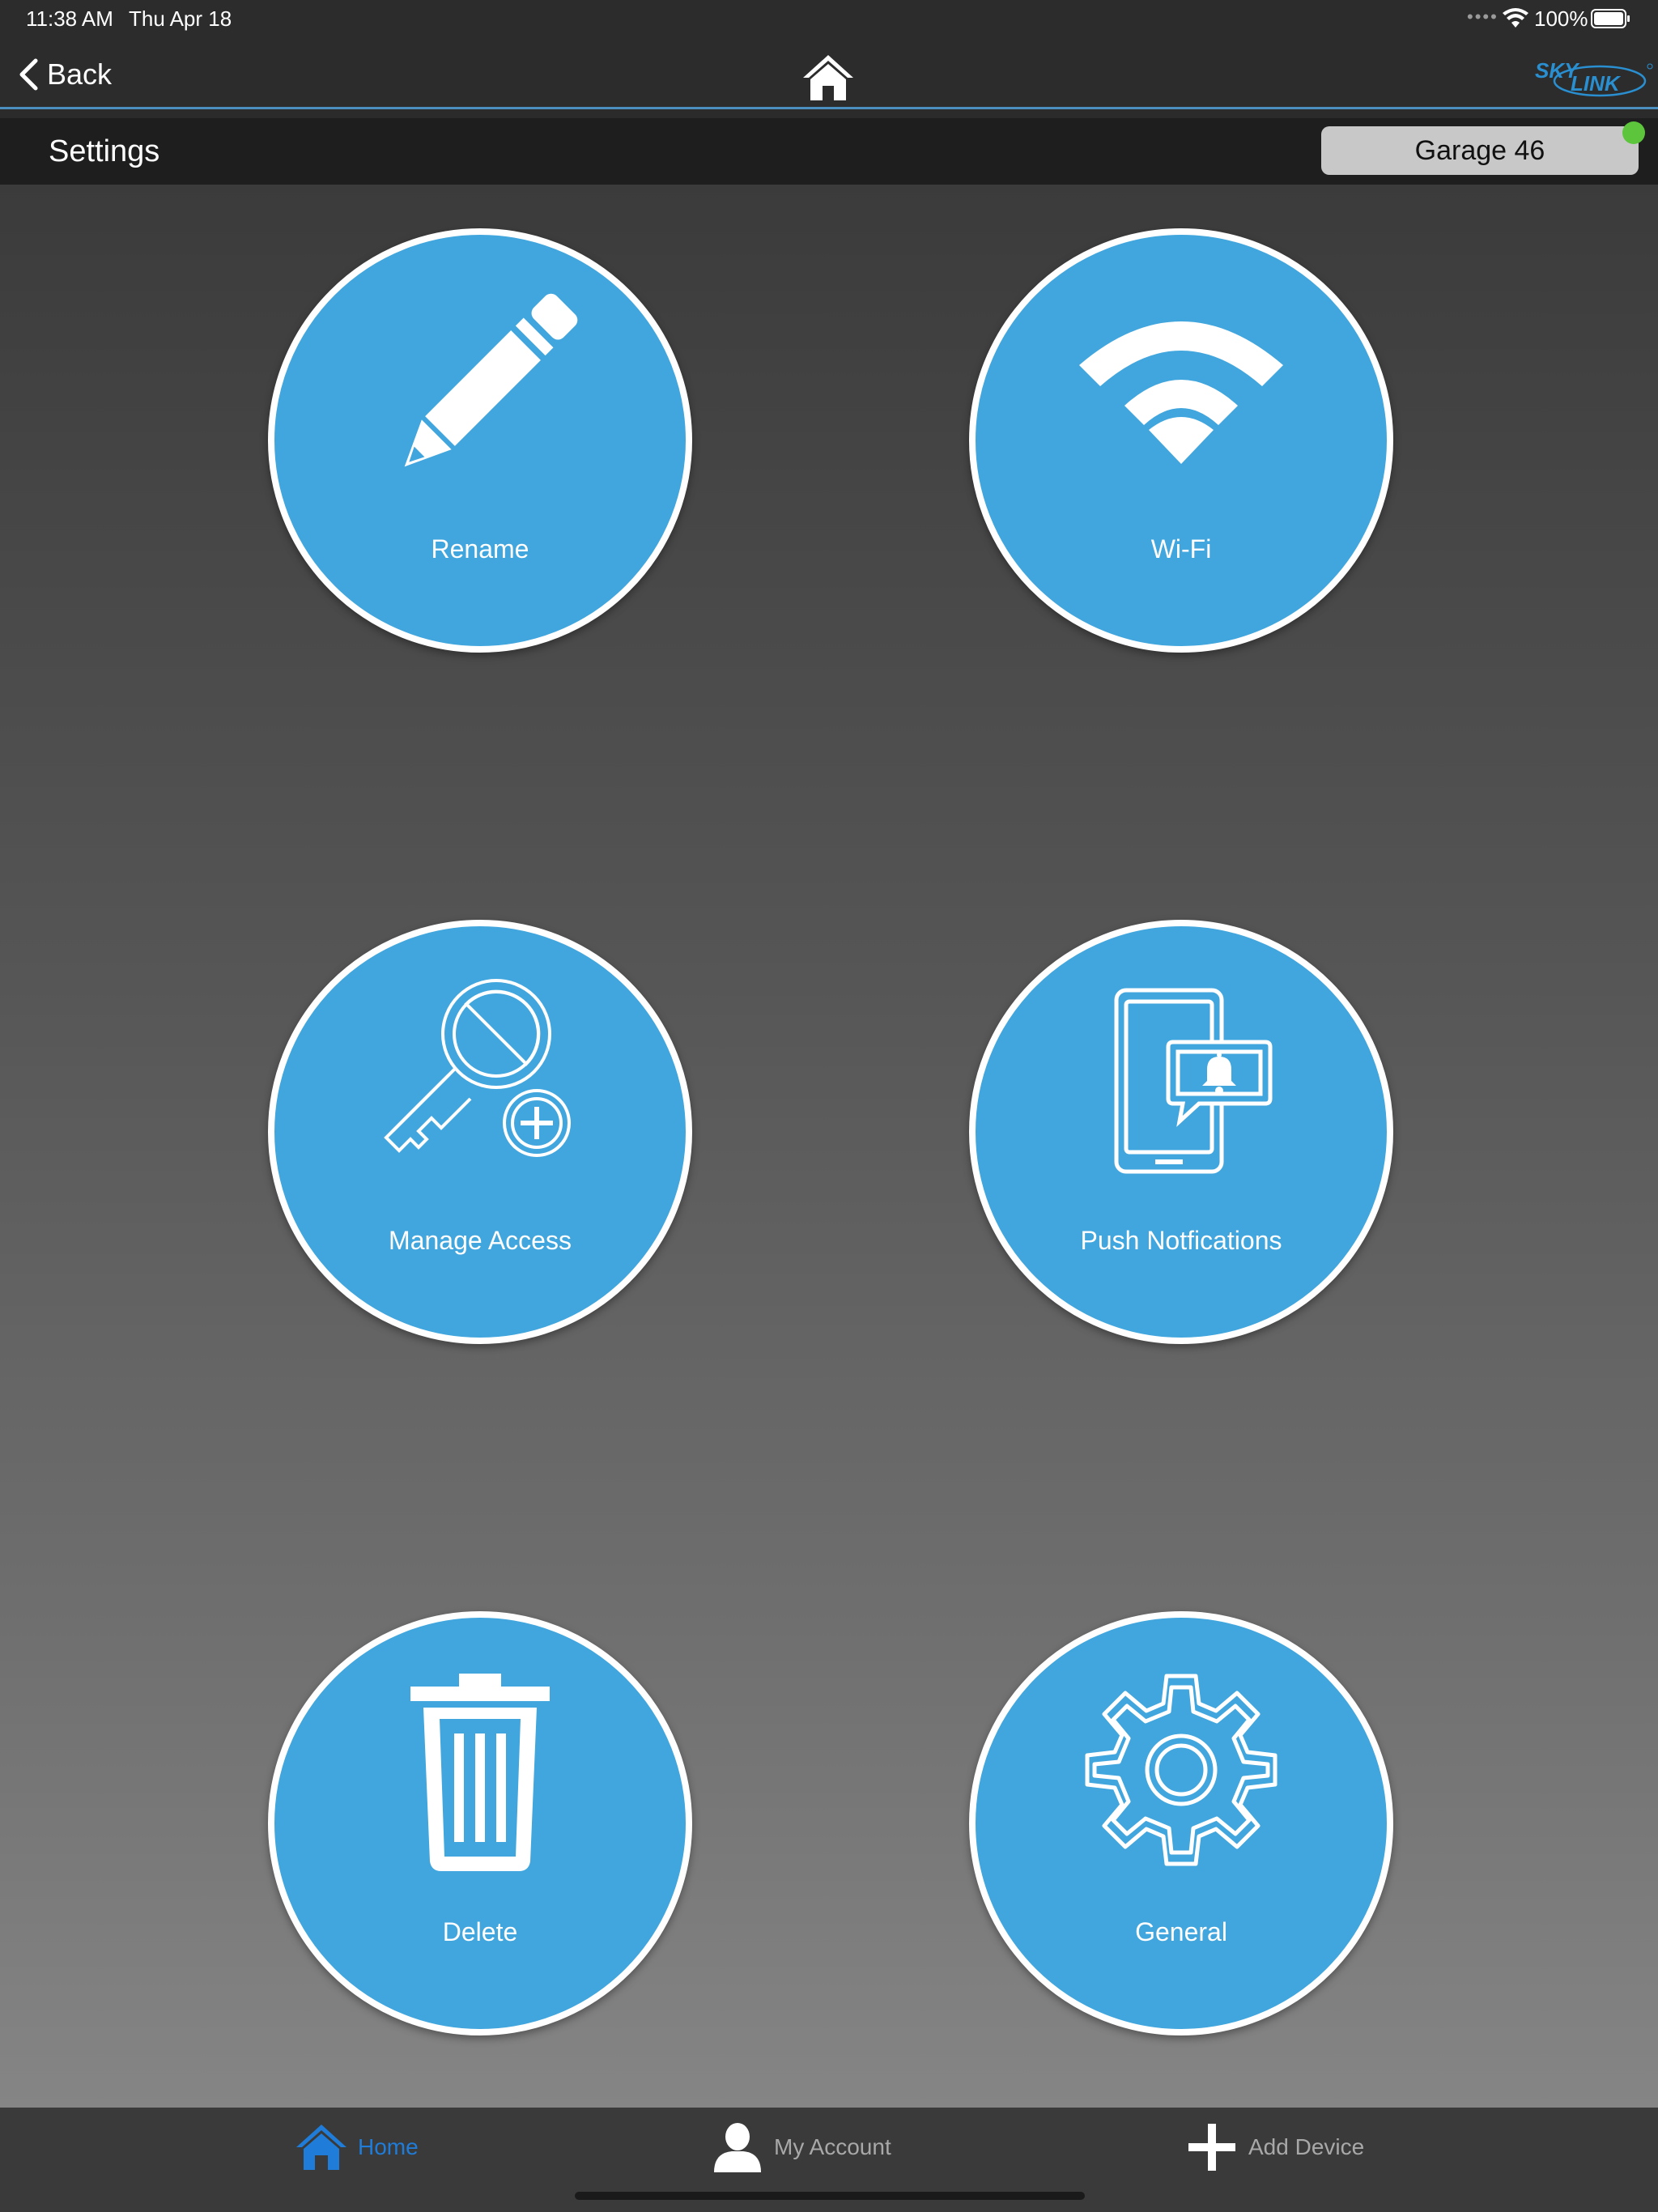 The image size is (1658, 2212). I want to click on manage-access-label: Manage Access, so click(480, 1240).